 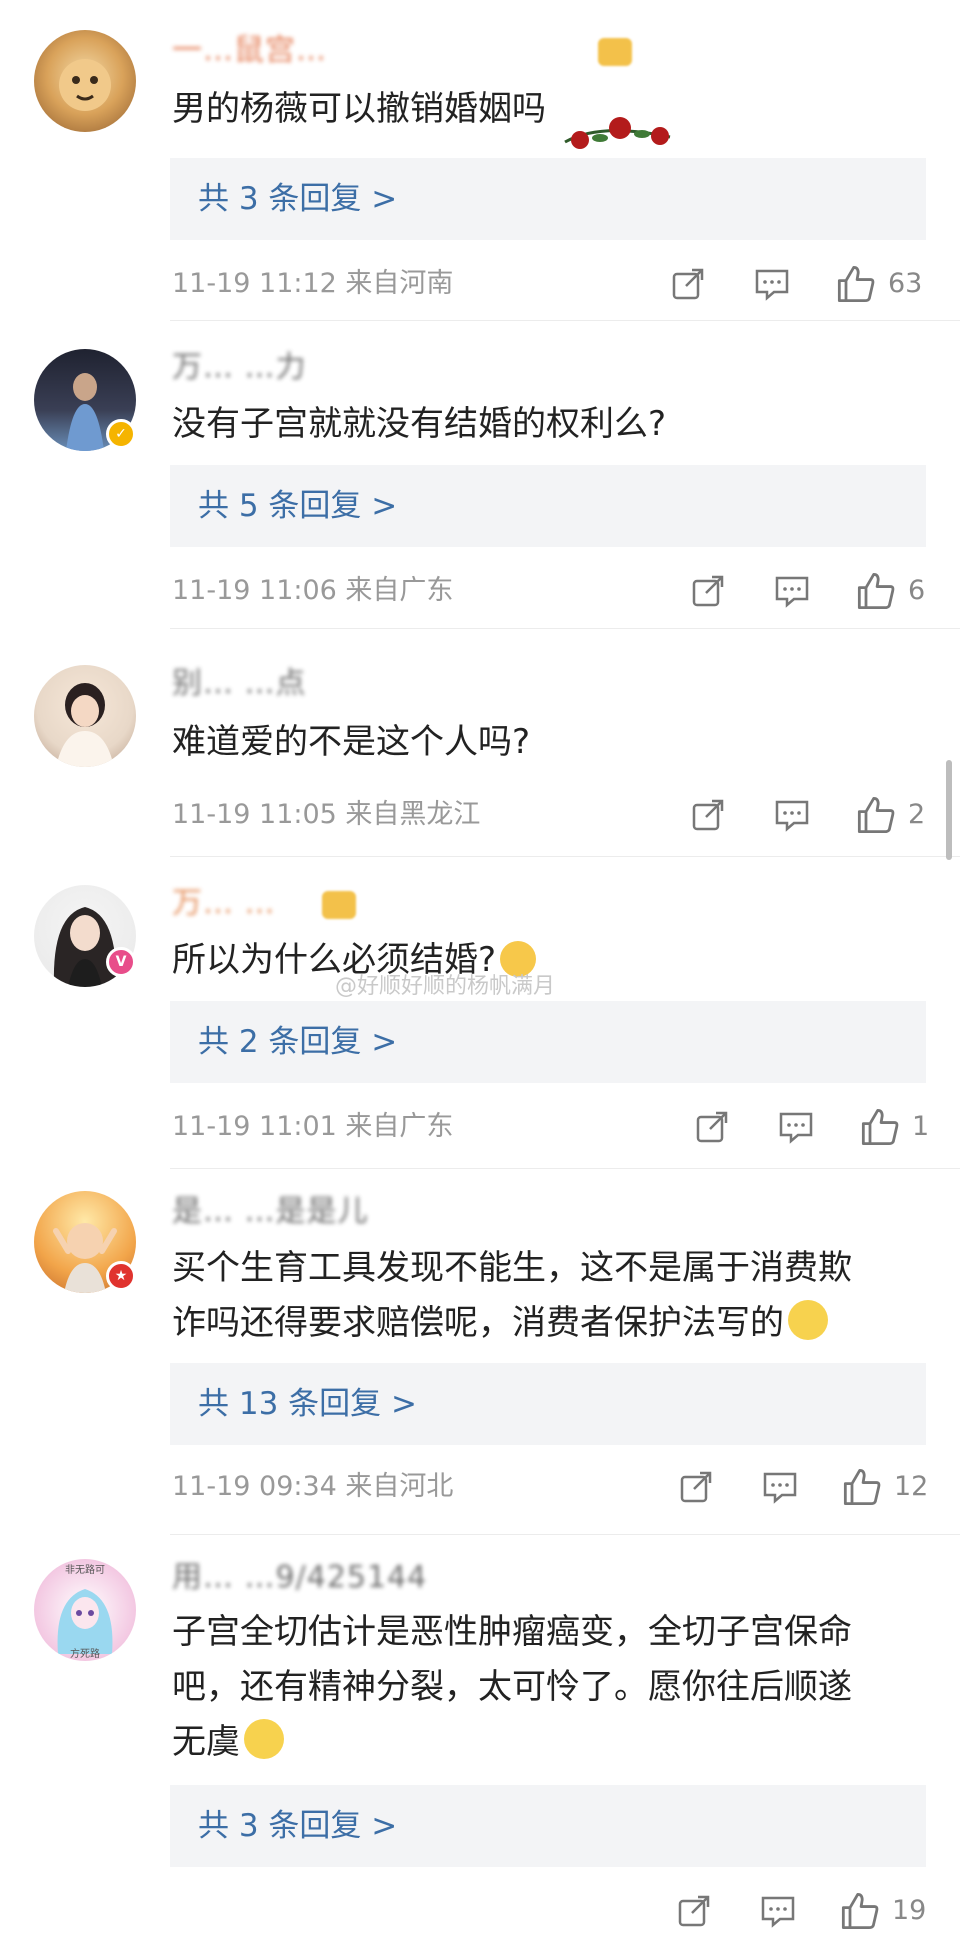 I want to click on like-count: 19, so click(x=909, y=1910).